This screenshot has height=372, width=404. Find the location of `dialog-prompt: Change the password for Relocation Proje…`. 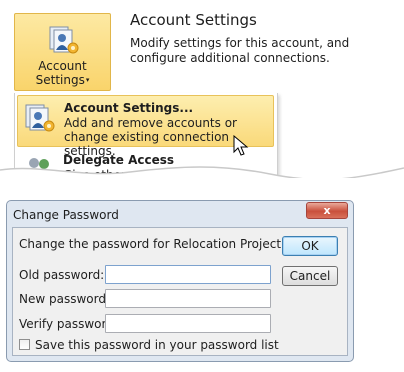

dialog-prompt: Change the password for Relocation Proje… is located at coordinates (163, 244).